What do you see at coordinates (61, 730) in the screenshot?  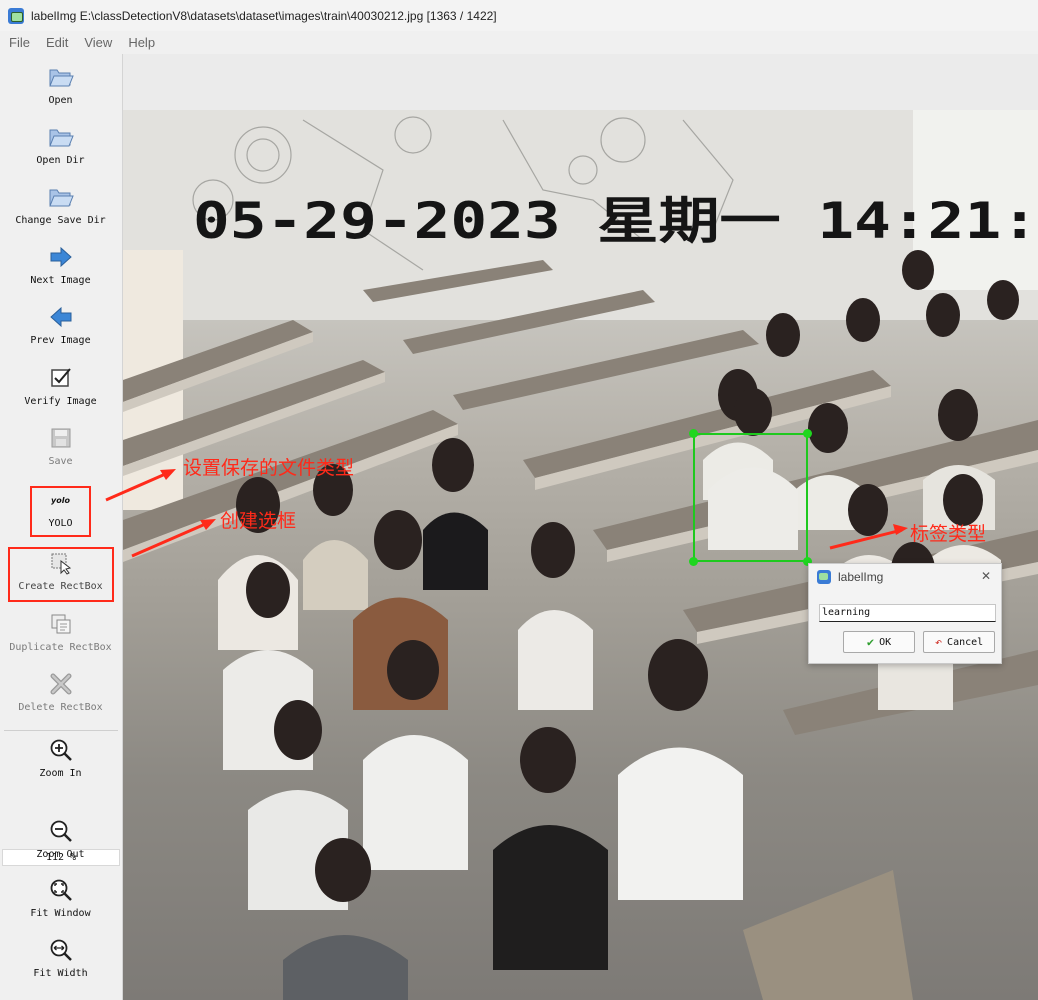 I see `toolbar-divider` at bounding box center [61, 730].